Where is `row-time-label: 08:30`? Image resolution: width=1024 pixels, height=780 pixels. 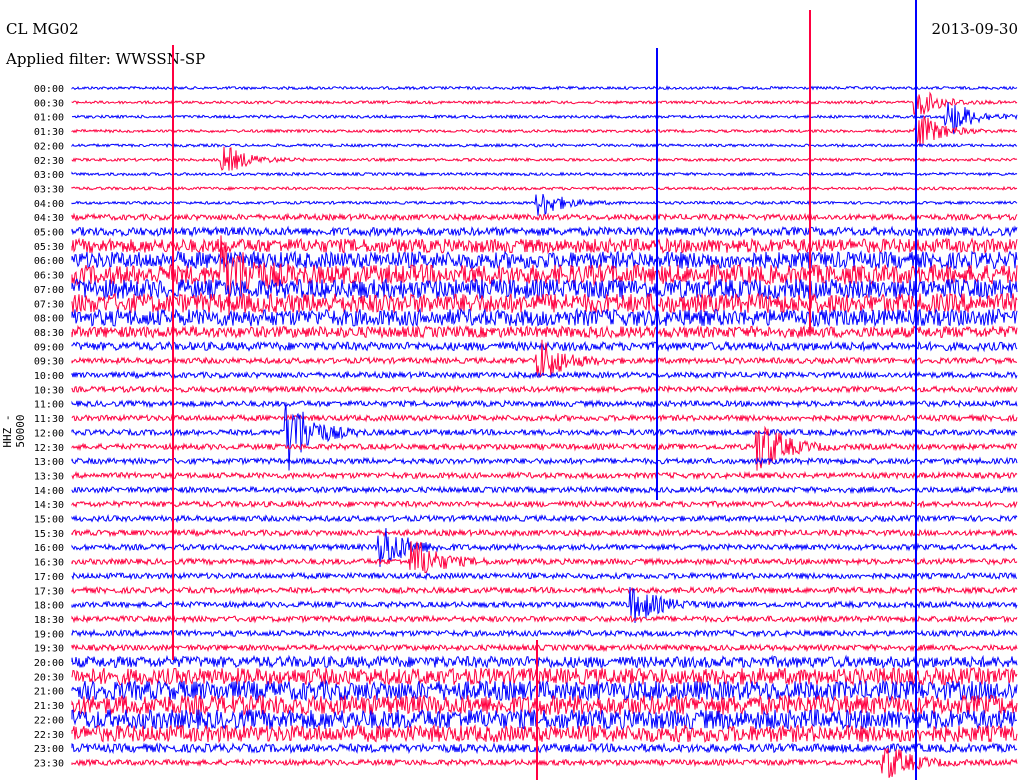
row-time-label: 08:30 is located at coordinates (49, 333).